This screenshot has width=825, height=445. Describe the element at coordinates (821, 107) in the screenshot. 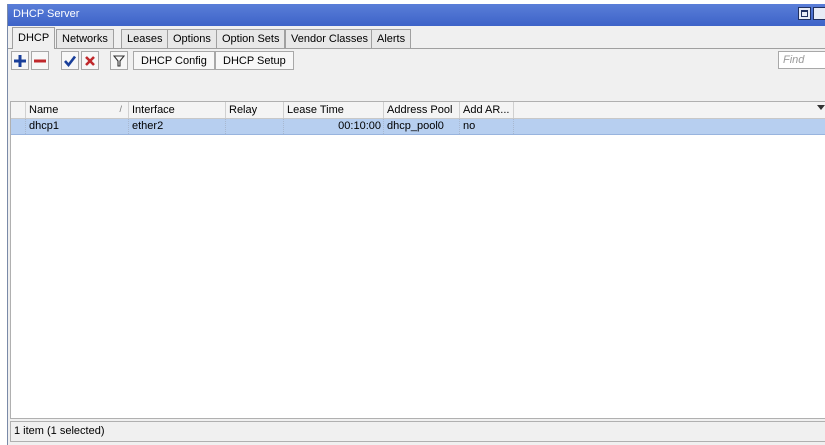

I see `column-chooser-icon` at that location.